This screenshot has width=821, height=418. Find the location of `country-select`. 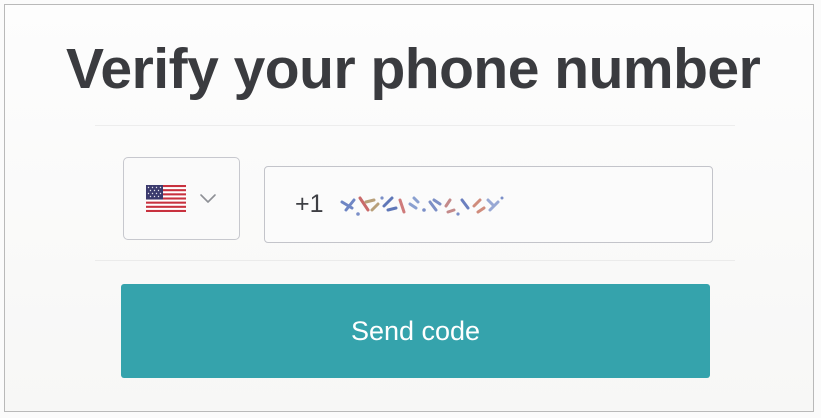

country-select is located at coordinates (181, 198).